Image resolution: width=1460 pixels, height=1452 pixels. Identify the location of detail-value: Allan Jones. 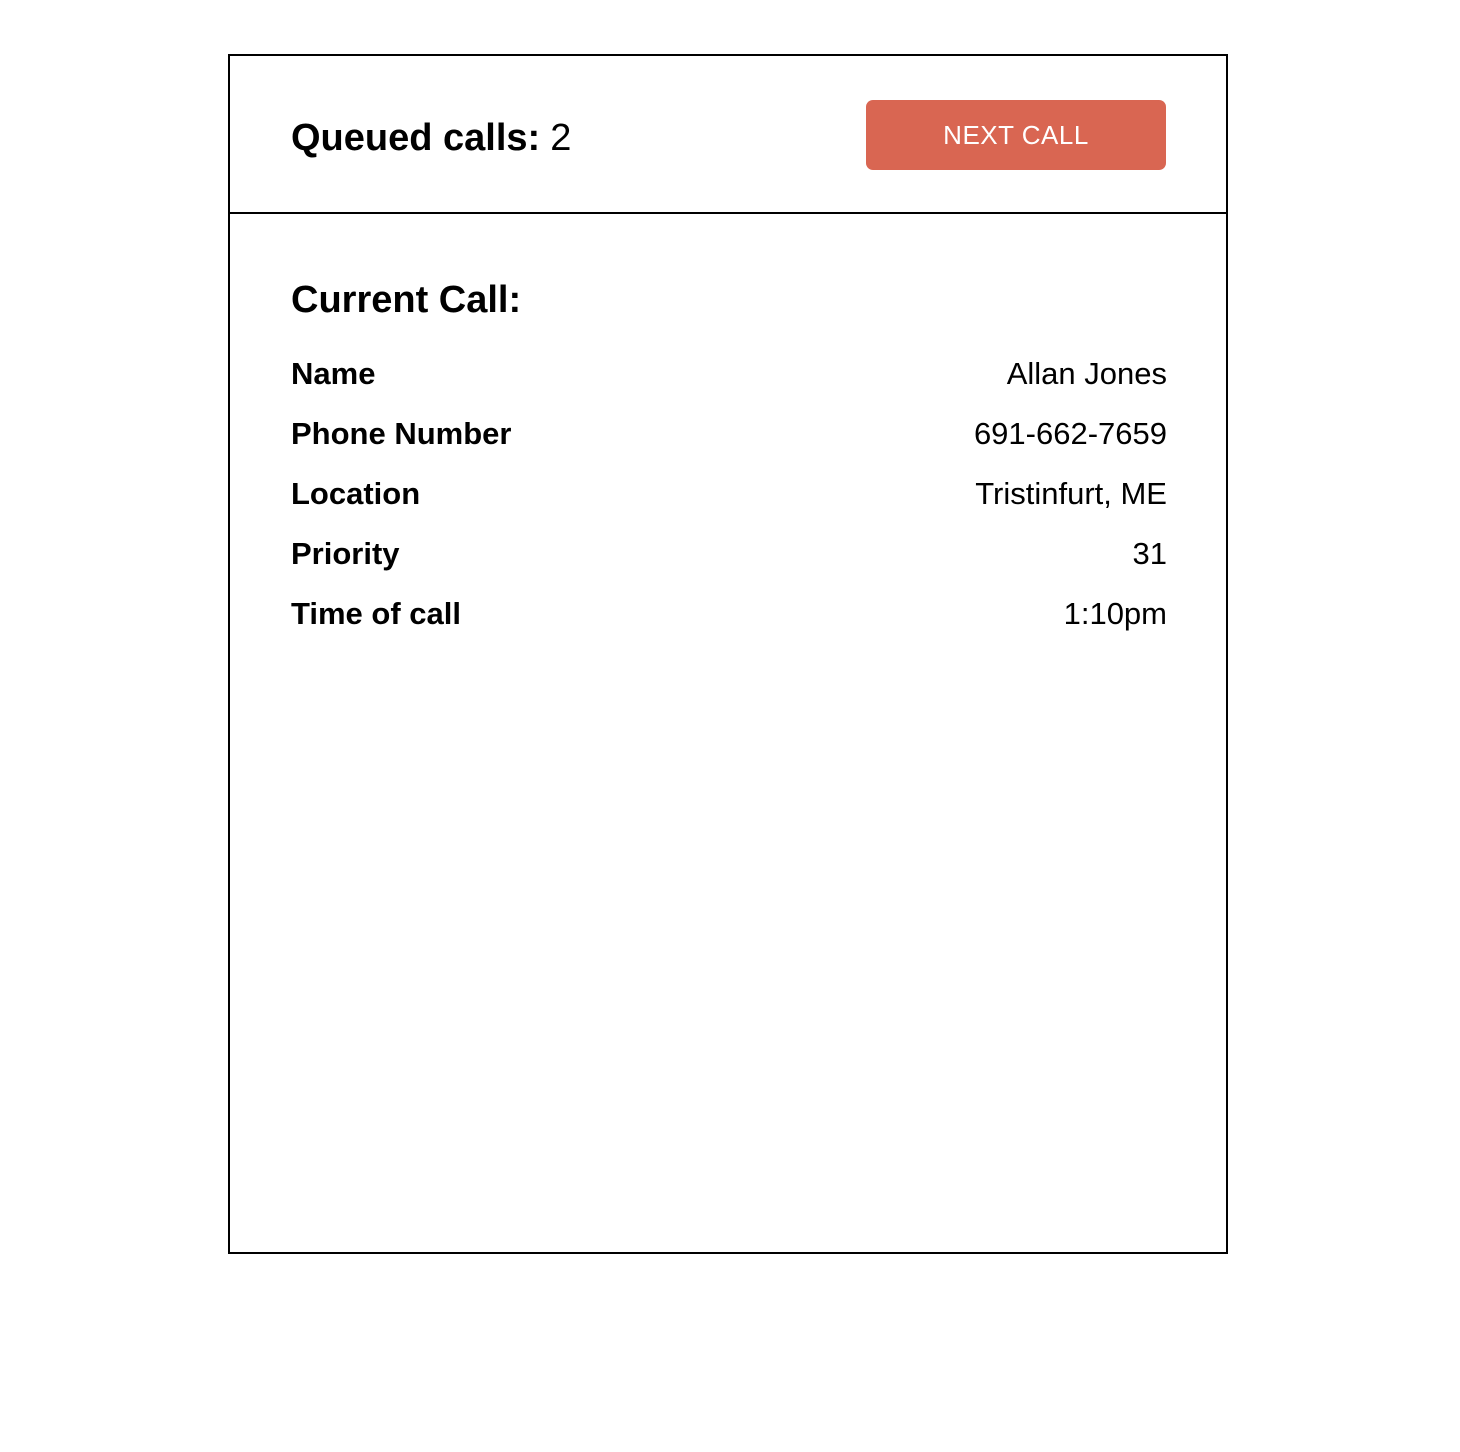
(1086, 373).